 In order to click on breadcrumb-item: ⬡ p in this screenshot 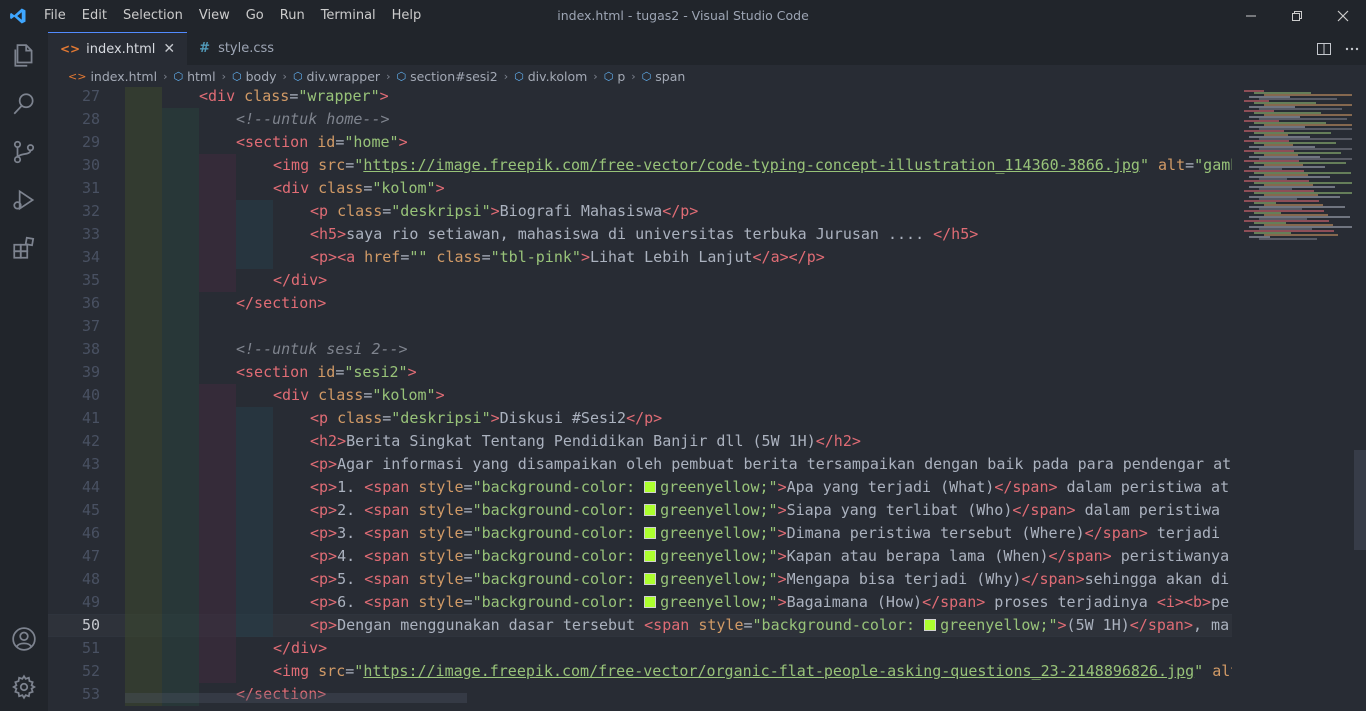, I will do `click(615, 76)`.